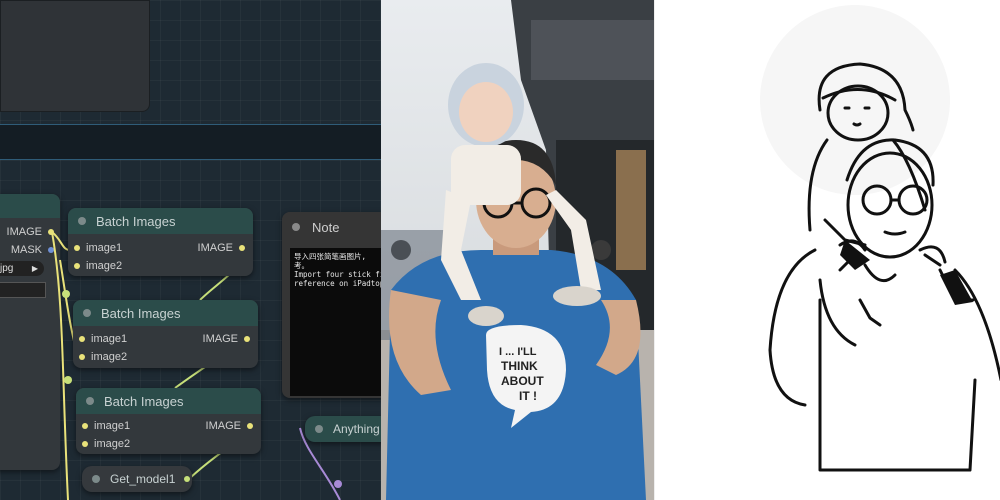 The height and width of the screenshot is (500, 1000). What do you see at coordinates (330, 256) in the screenshot?
I see `note-line: 导入四张简笔画图片,` at bounding box center [330, 256].